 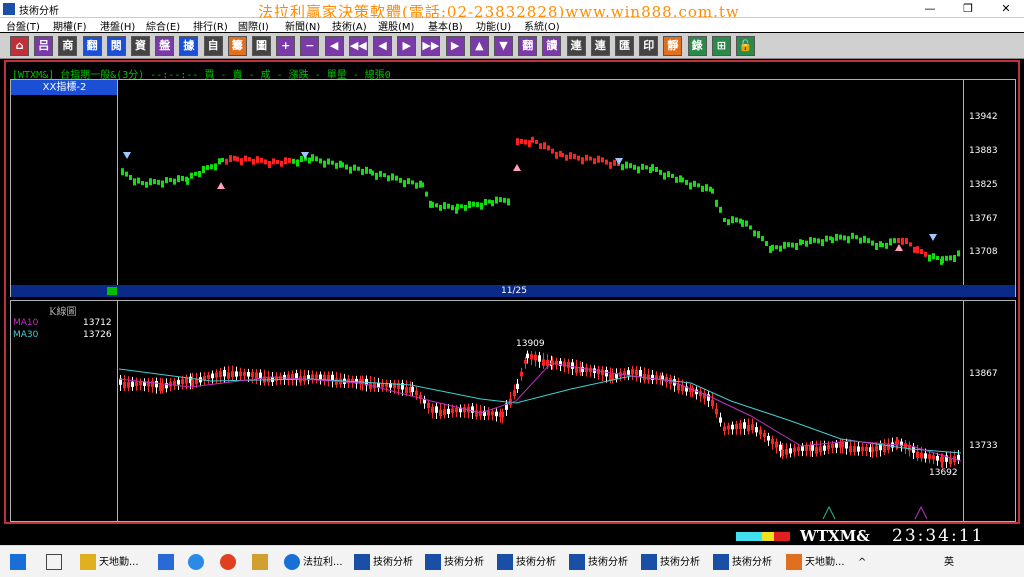 What do you see at coordinates (260, 562) in the screenshot?
I see `tools-icon` at bounding box center [260, 562].